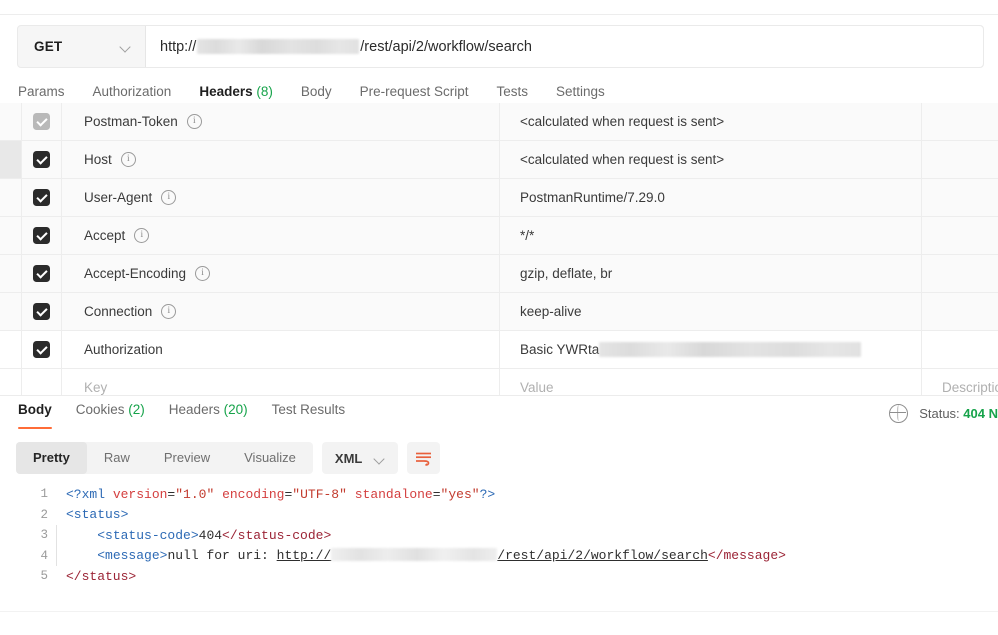 The width and height of the screenshot is (998, 635). Describe the element at coordinates (44, 514) in the screenshot. I see `line-number: 2` at that location.